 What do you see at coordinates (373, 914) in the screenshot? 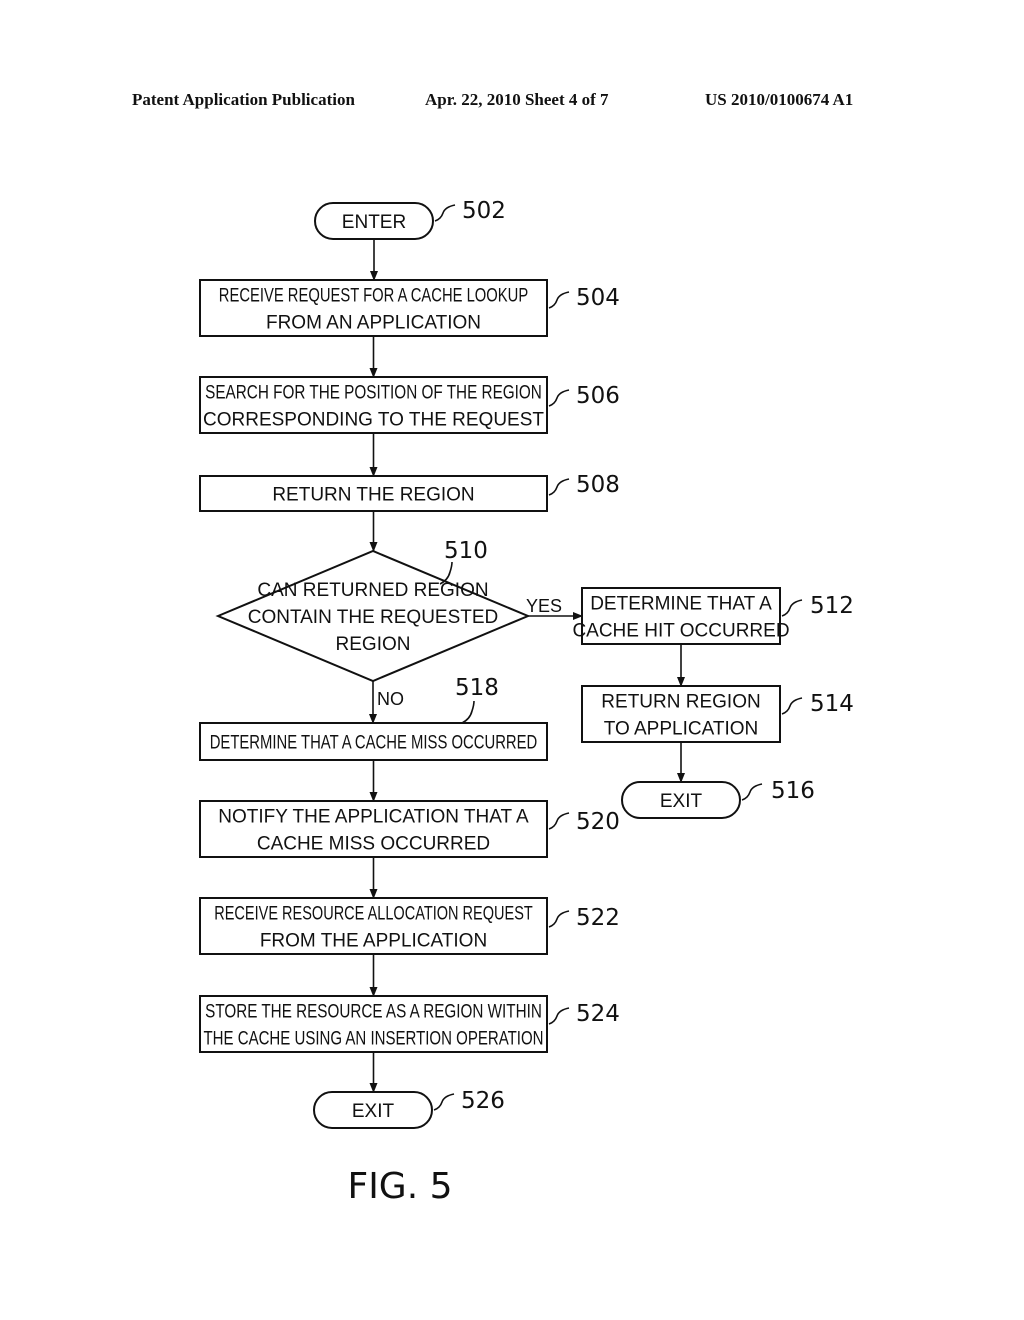
I see `node-label-line: RECEIVE RESOURCE ALLOCATION REQUEST` at bounding box center [373, 914].